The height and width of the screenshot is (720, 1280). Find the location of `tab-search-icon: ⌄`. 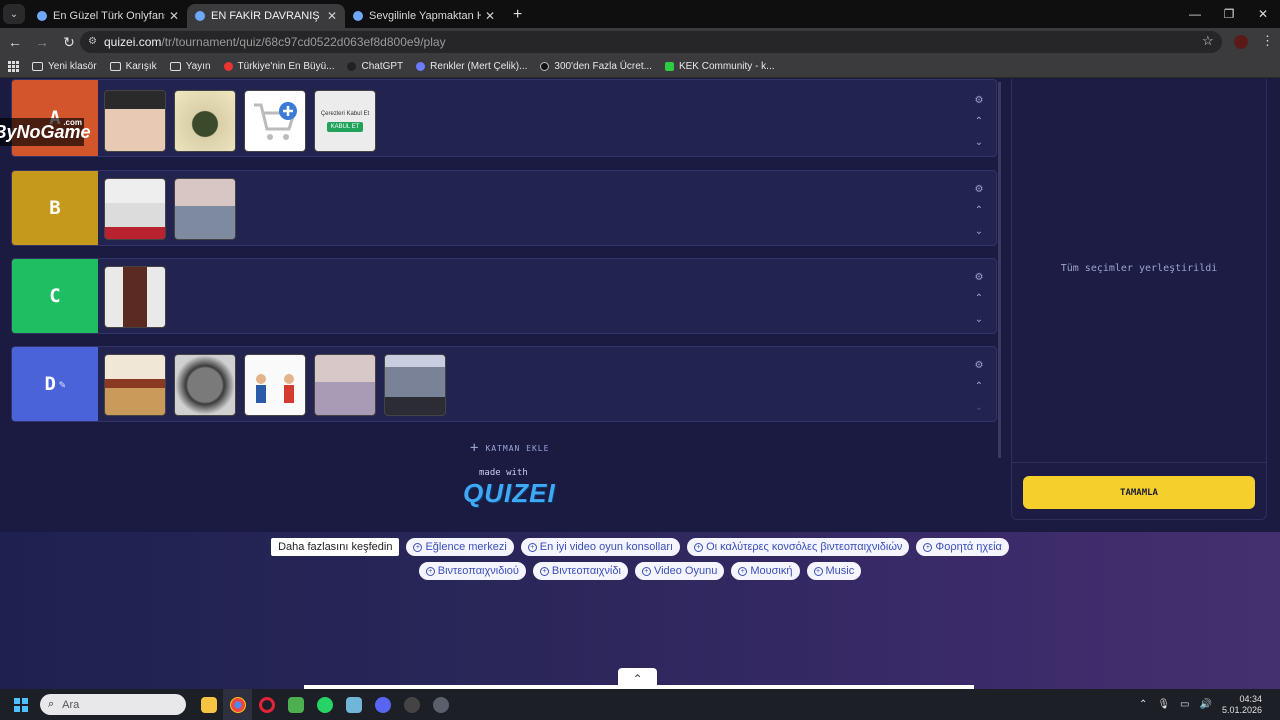

tab-search-icon: ⌄ is located at coordinates (14, 14).